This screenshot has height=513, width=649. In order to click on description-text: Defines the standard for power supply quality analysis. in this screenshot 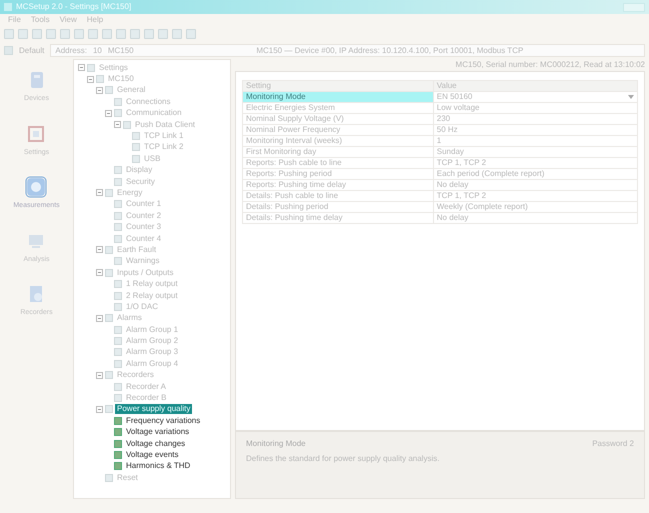, I will do `click(343, 459)`.